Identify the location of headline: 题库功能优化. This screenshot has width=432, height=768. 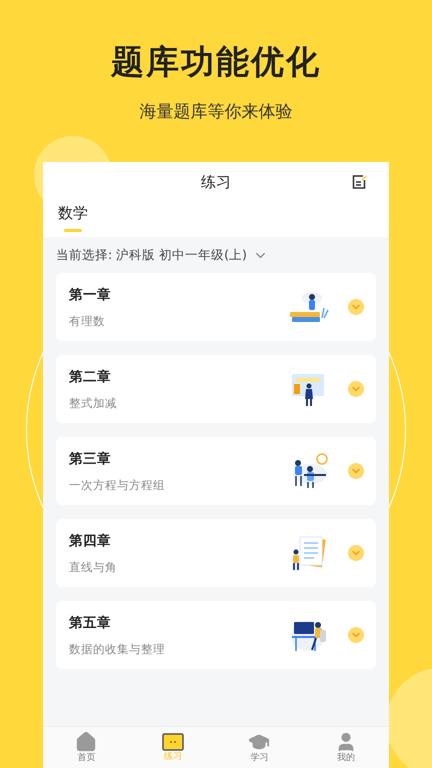
(216, 62).